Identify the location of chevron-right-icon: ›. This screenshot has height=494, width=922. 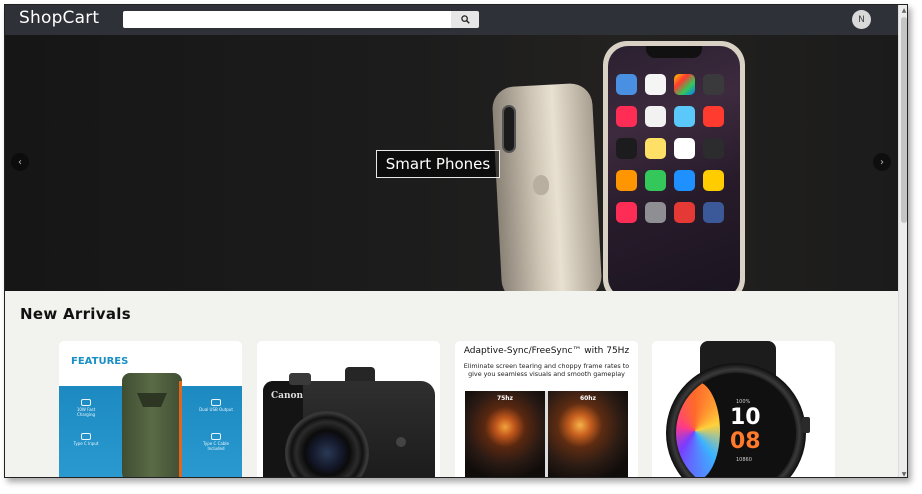
(882, 162).